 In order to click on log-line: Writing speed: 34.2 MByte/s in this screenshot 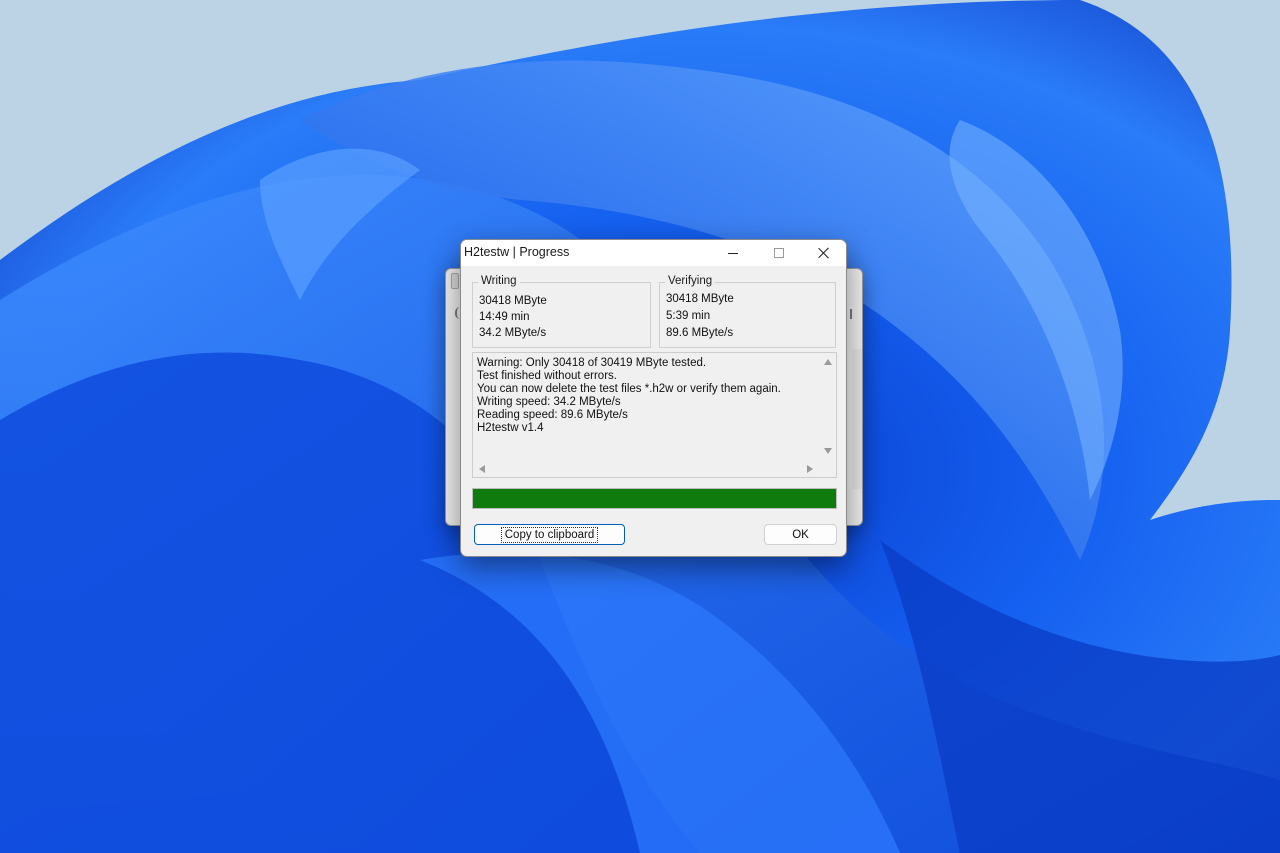, I will do `click(549, 402)`.